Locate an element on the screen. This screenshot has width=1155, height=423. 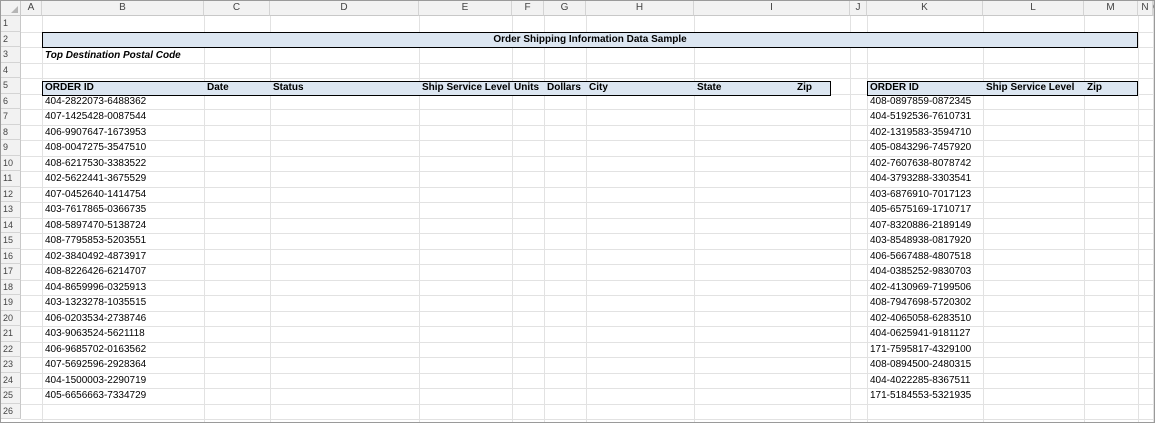
order-id-cell: 405-6575169-1710717 is located at coordinates (920, 210).